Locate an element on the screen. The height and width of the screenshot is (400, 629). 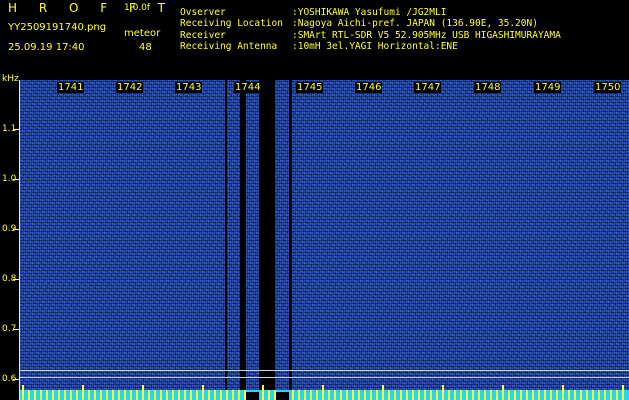
minute-label: 1742 is located at coordinates (130, 87).